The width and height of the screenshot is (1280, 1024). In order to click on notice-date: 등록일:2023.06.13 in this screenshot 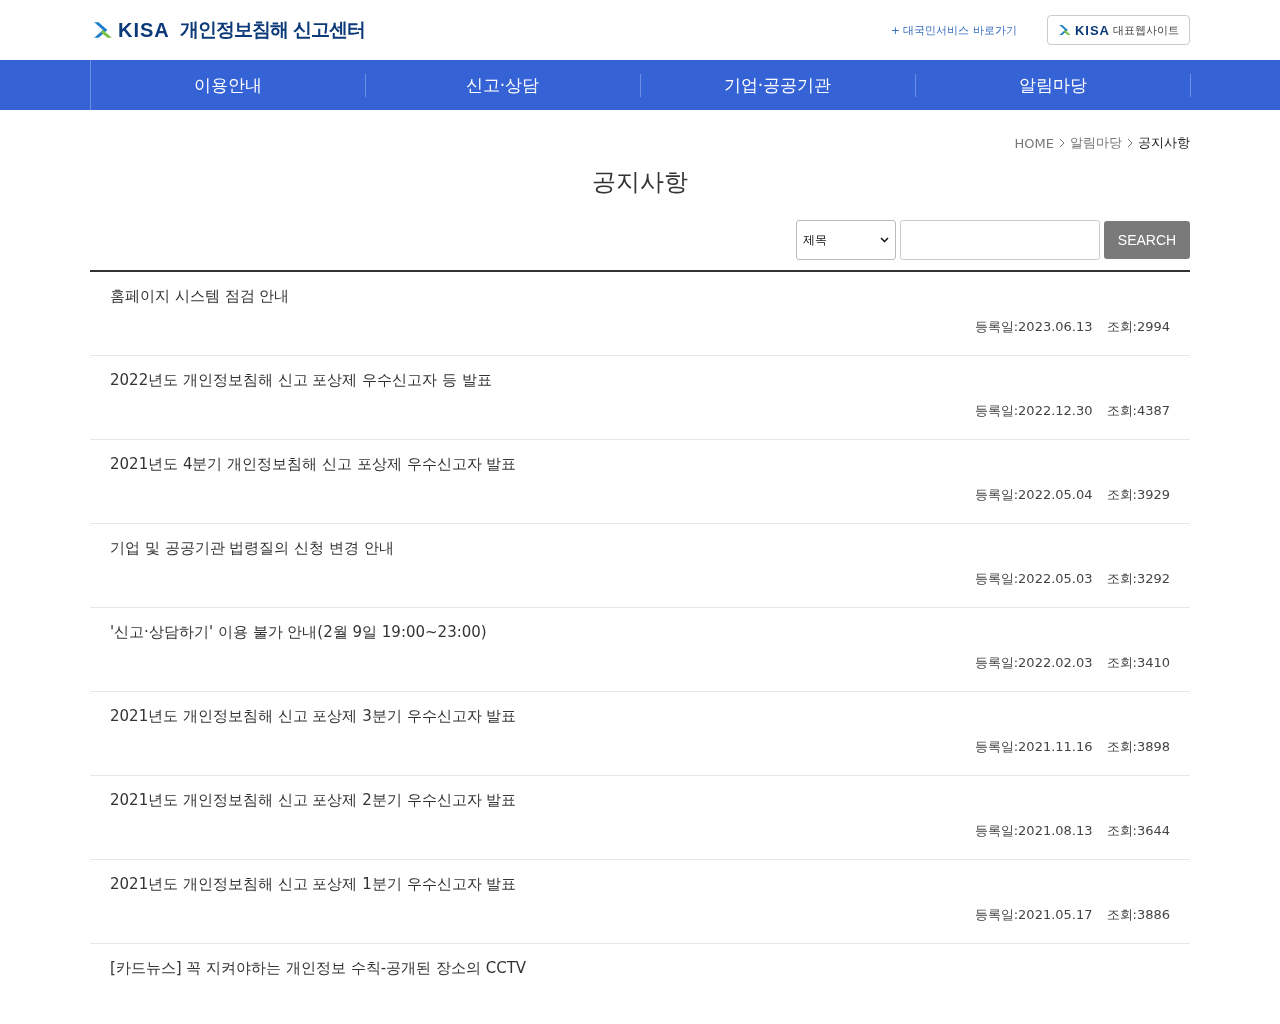, I will do `click(1033, 327)`.